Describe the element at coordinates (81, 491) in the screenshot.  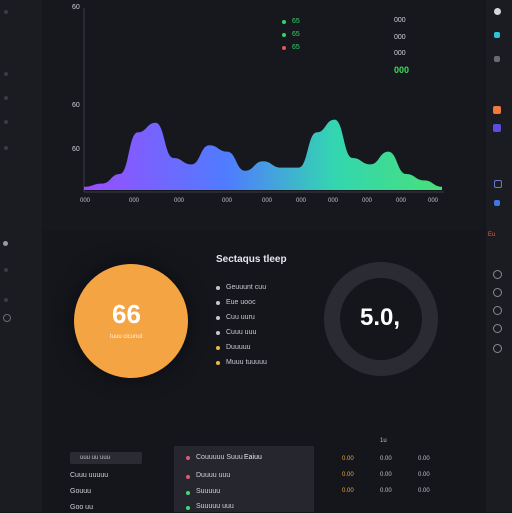
I see `bottom-left-row: Gouuu` at that location.